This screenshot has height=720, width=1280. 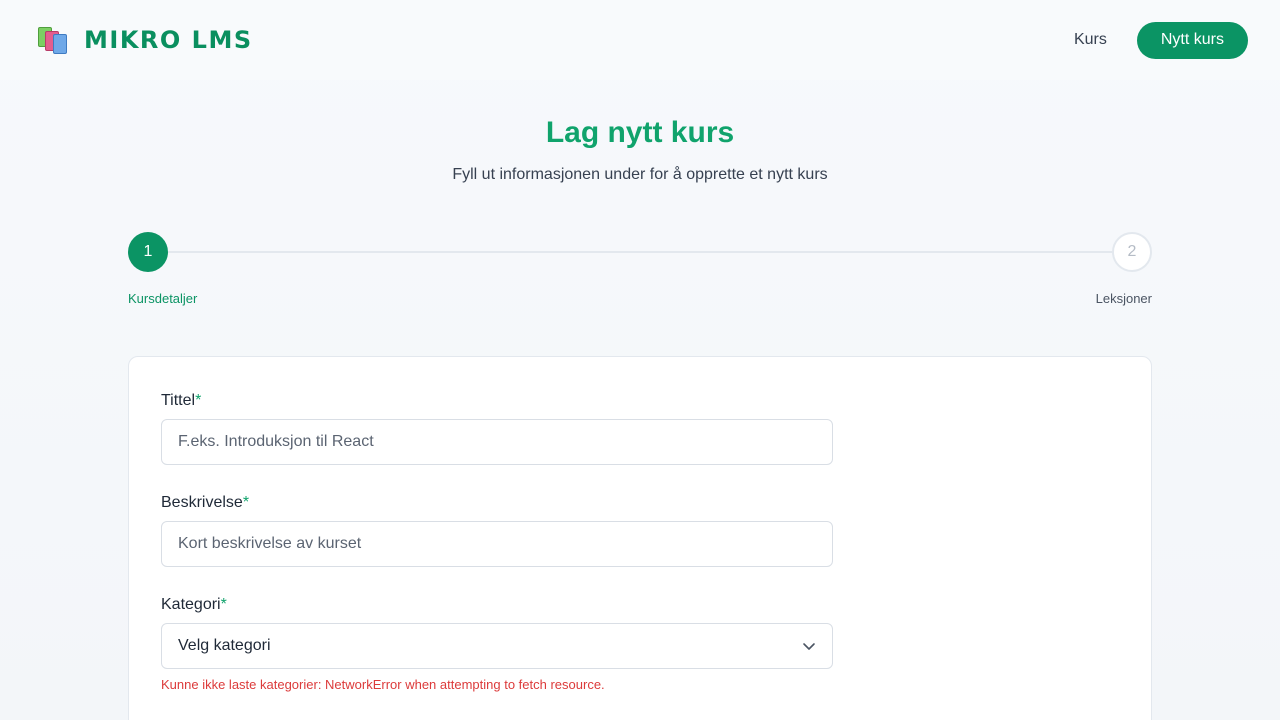 What do you see at coordinates (205, 502) in the screenshot?
I see `description-label: Beskrivelse*` at bounding box center [205, 502].